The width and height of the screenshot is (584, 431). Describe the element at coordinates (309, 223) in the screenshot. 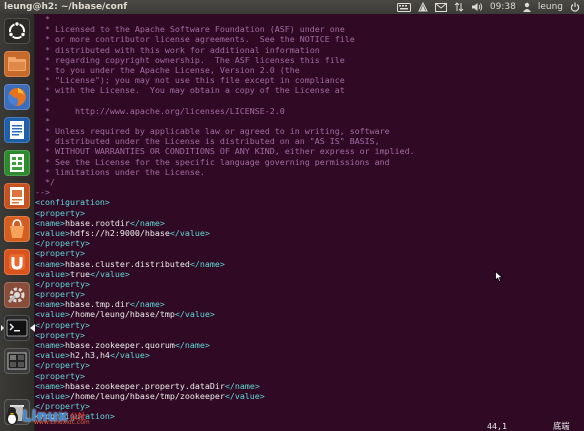

I see `code-line: <name>hbase.rootdir</name>` at that location.